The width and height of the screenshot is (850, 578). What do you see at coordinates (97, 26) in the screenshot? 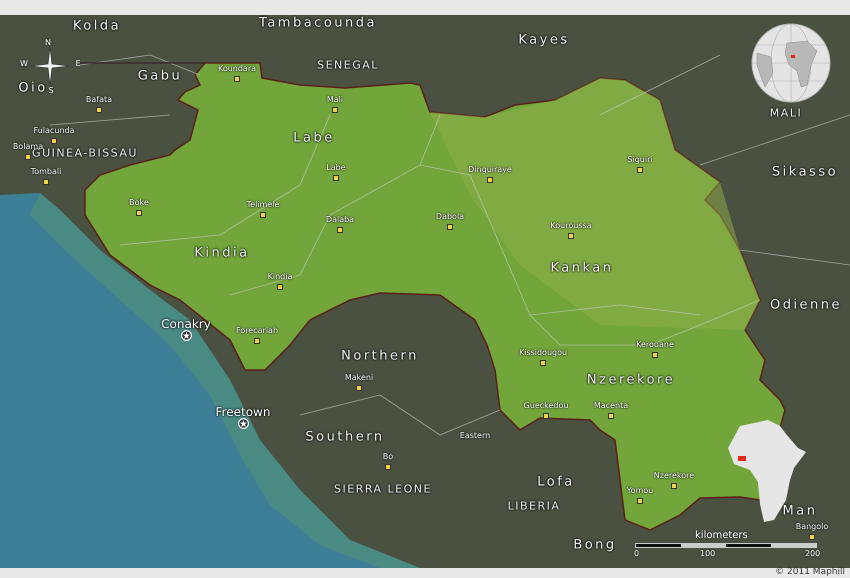
I see `region-label: Kolda` at bounding box center [97, 26].